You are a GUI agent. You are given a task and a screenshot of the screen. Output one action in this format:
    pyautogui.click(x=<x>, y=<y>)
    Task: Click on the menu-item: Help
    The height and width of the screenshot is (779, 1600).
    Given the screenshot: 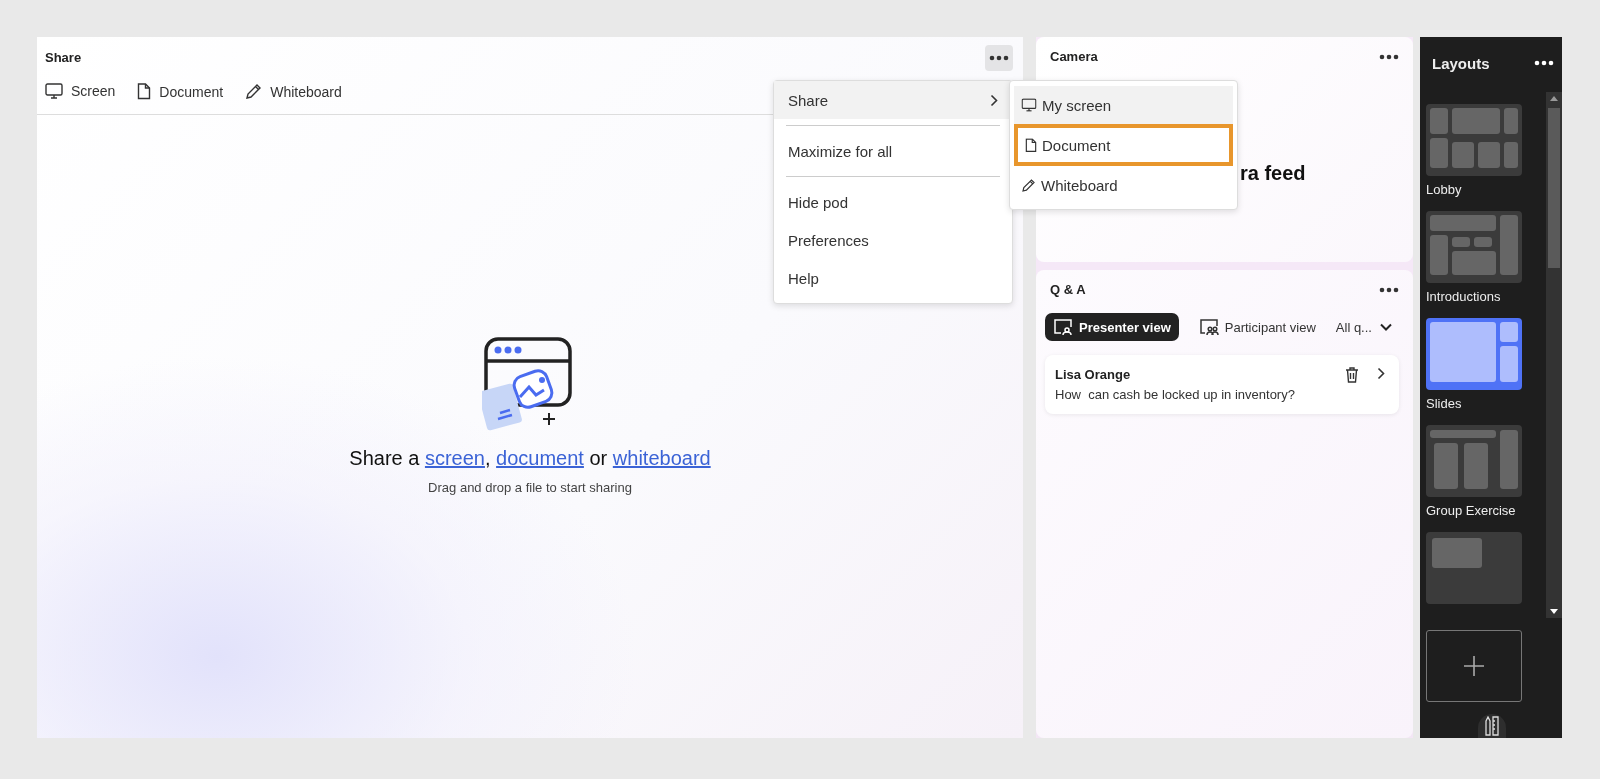 What is the action you would take?
    pyautogui.click(x=893, y=278)
    